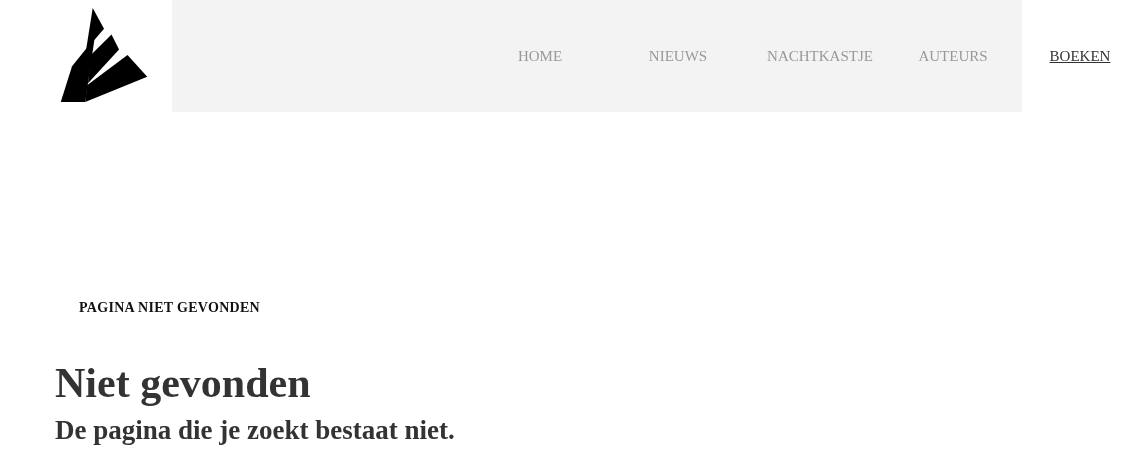 This screenshot has height=472, width=1138. I want to click on nav-link: NIEUWS, so click(678, 56).